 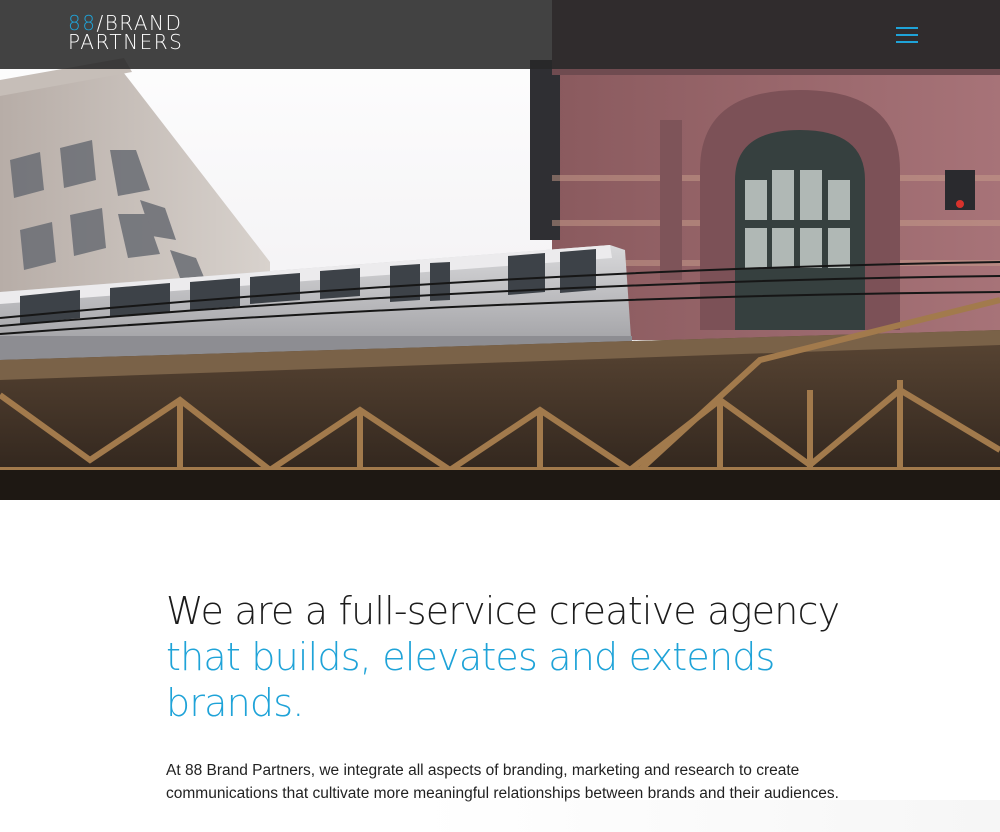 I want to click on brand-logo: 88/BRAND PARTNERS, so click(x=138, y=34).